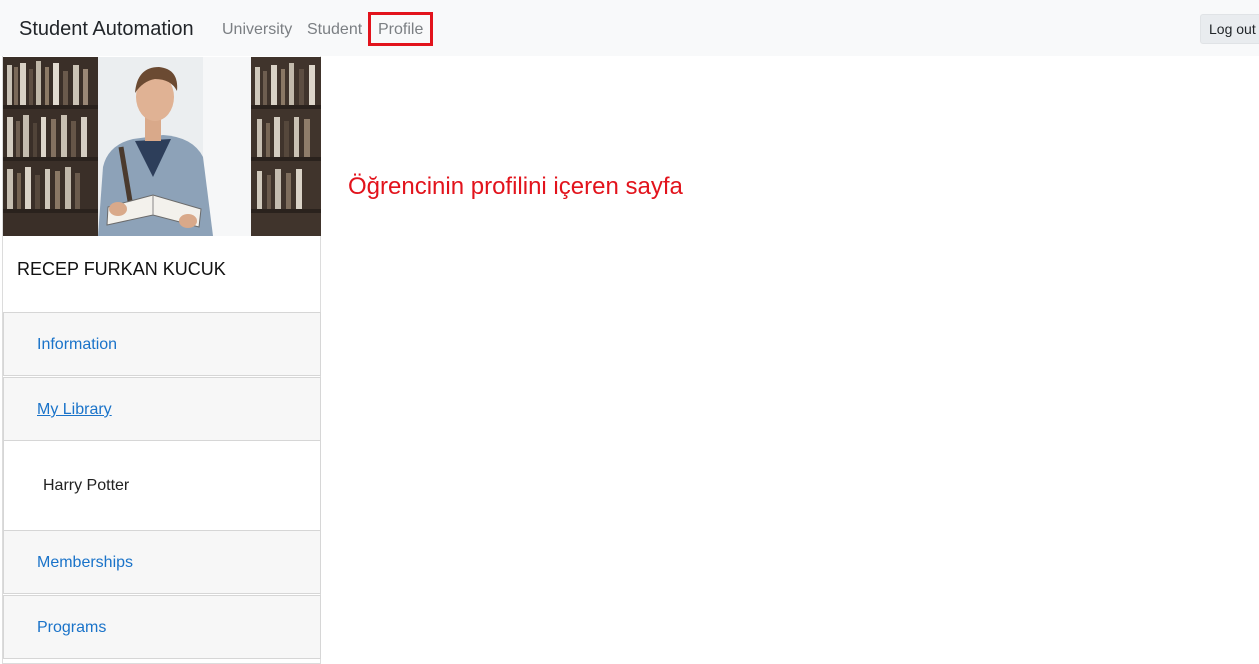  I want to click on student-name: RECEP FURKAN KUCUK, so click(121, 269).